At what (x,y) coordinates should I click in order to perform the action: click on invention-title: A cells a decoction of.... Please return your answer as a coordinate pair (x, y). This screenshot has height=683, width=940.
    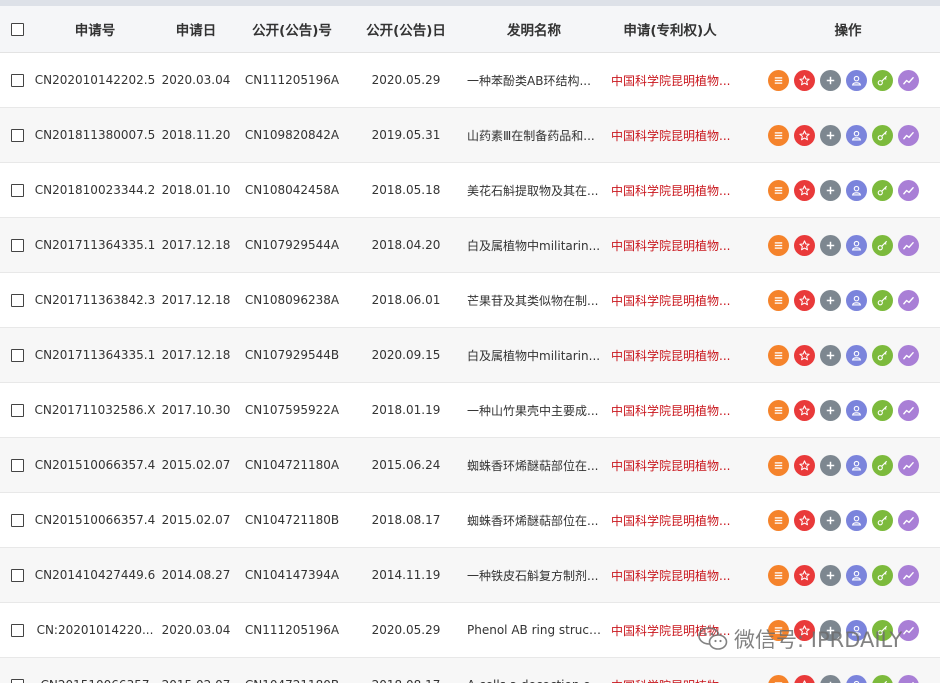
    Looking at the image, I should click on (535, 680).